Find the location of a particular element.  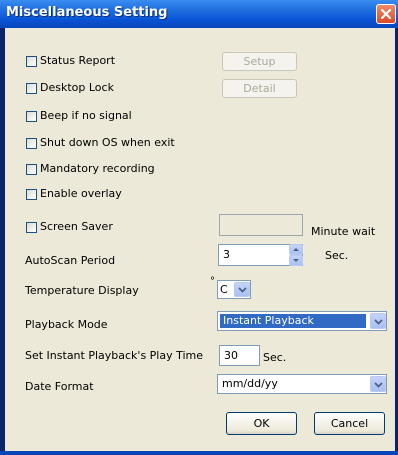

title-bar: Miscellaneous Setting is located at coordinates (199, 14).